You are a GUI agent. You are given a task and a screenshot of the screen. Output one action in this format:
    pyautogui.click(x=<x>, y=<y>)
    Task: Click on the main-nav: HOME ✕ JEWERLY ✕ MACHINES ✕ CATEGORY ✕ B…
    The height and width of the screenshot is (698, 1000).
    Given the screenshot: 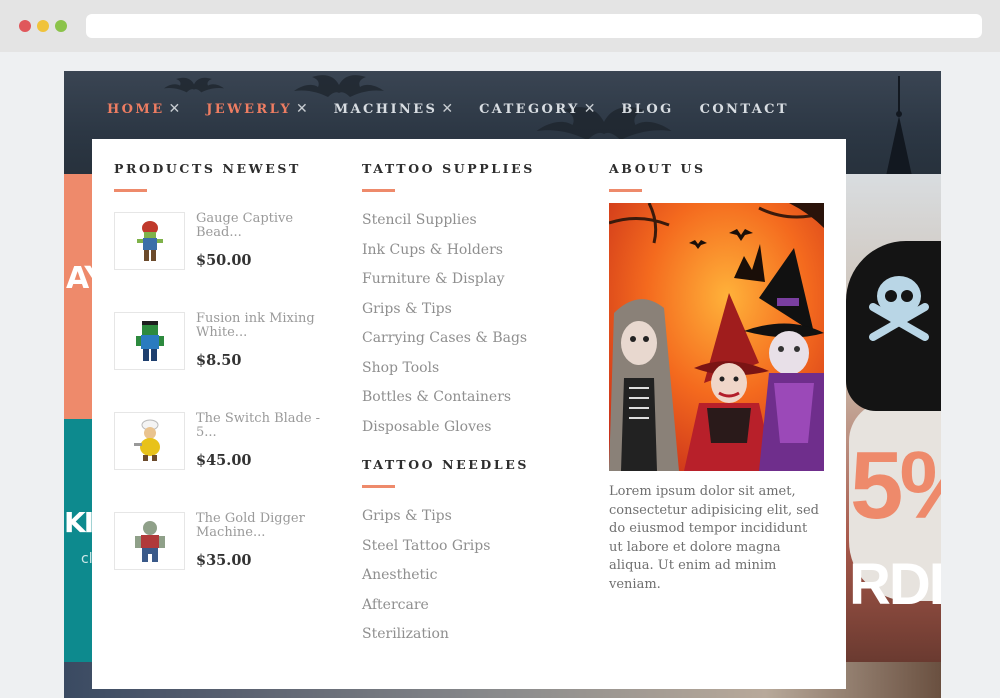 What is the action you would take?
    pyautogui.click(x=461, y=109)
    